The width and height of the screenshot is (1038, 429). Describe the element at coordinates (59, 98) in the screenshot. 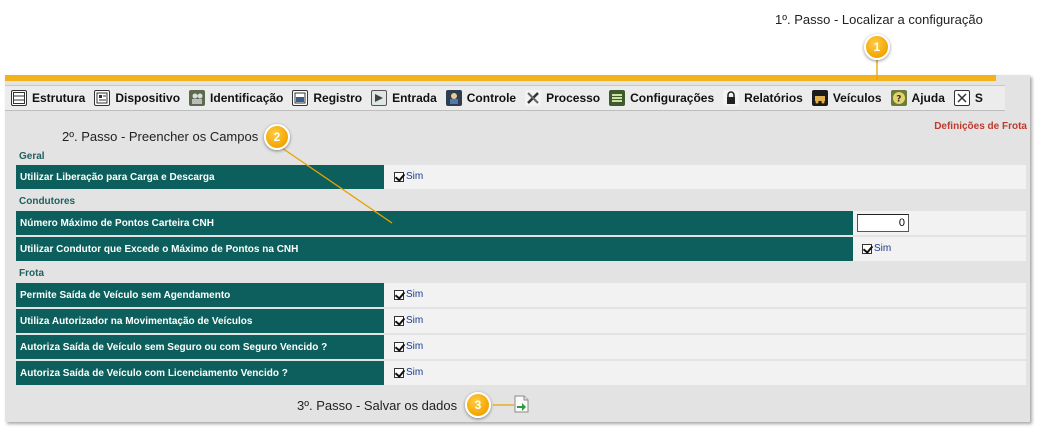

I see `menu-label: Estrutura` at that location.